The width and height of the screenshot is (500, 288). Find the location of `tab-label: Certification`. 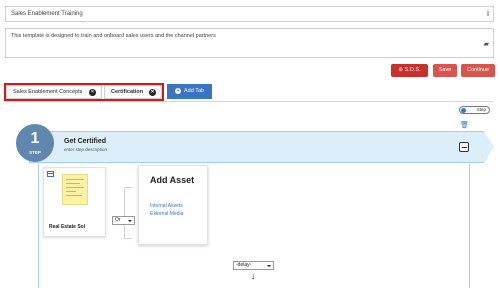

tab-label: Certification is located at coordinates (127, 92).